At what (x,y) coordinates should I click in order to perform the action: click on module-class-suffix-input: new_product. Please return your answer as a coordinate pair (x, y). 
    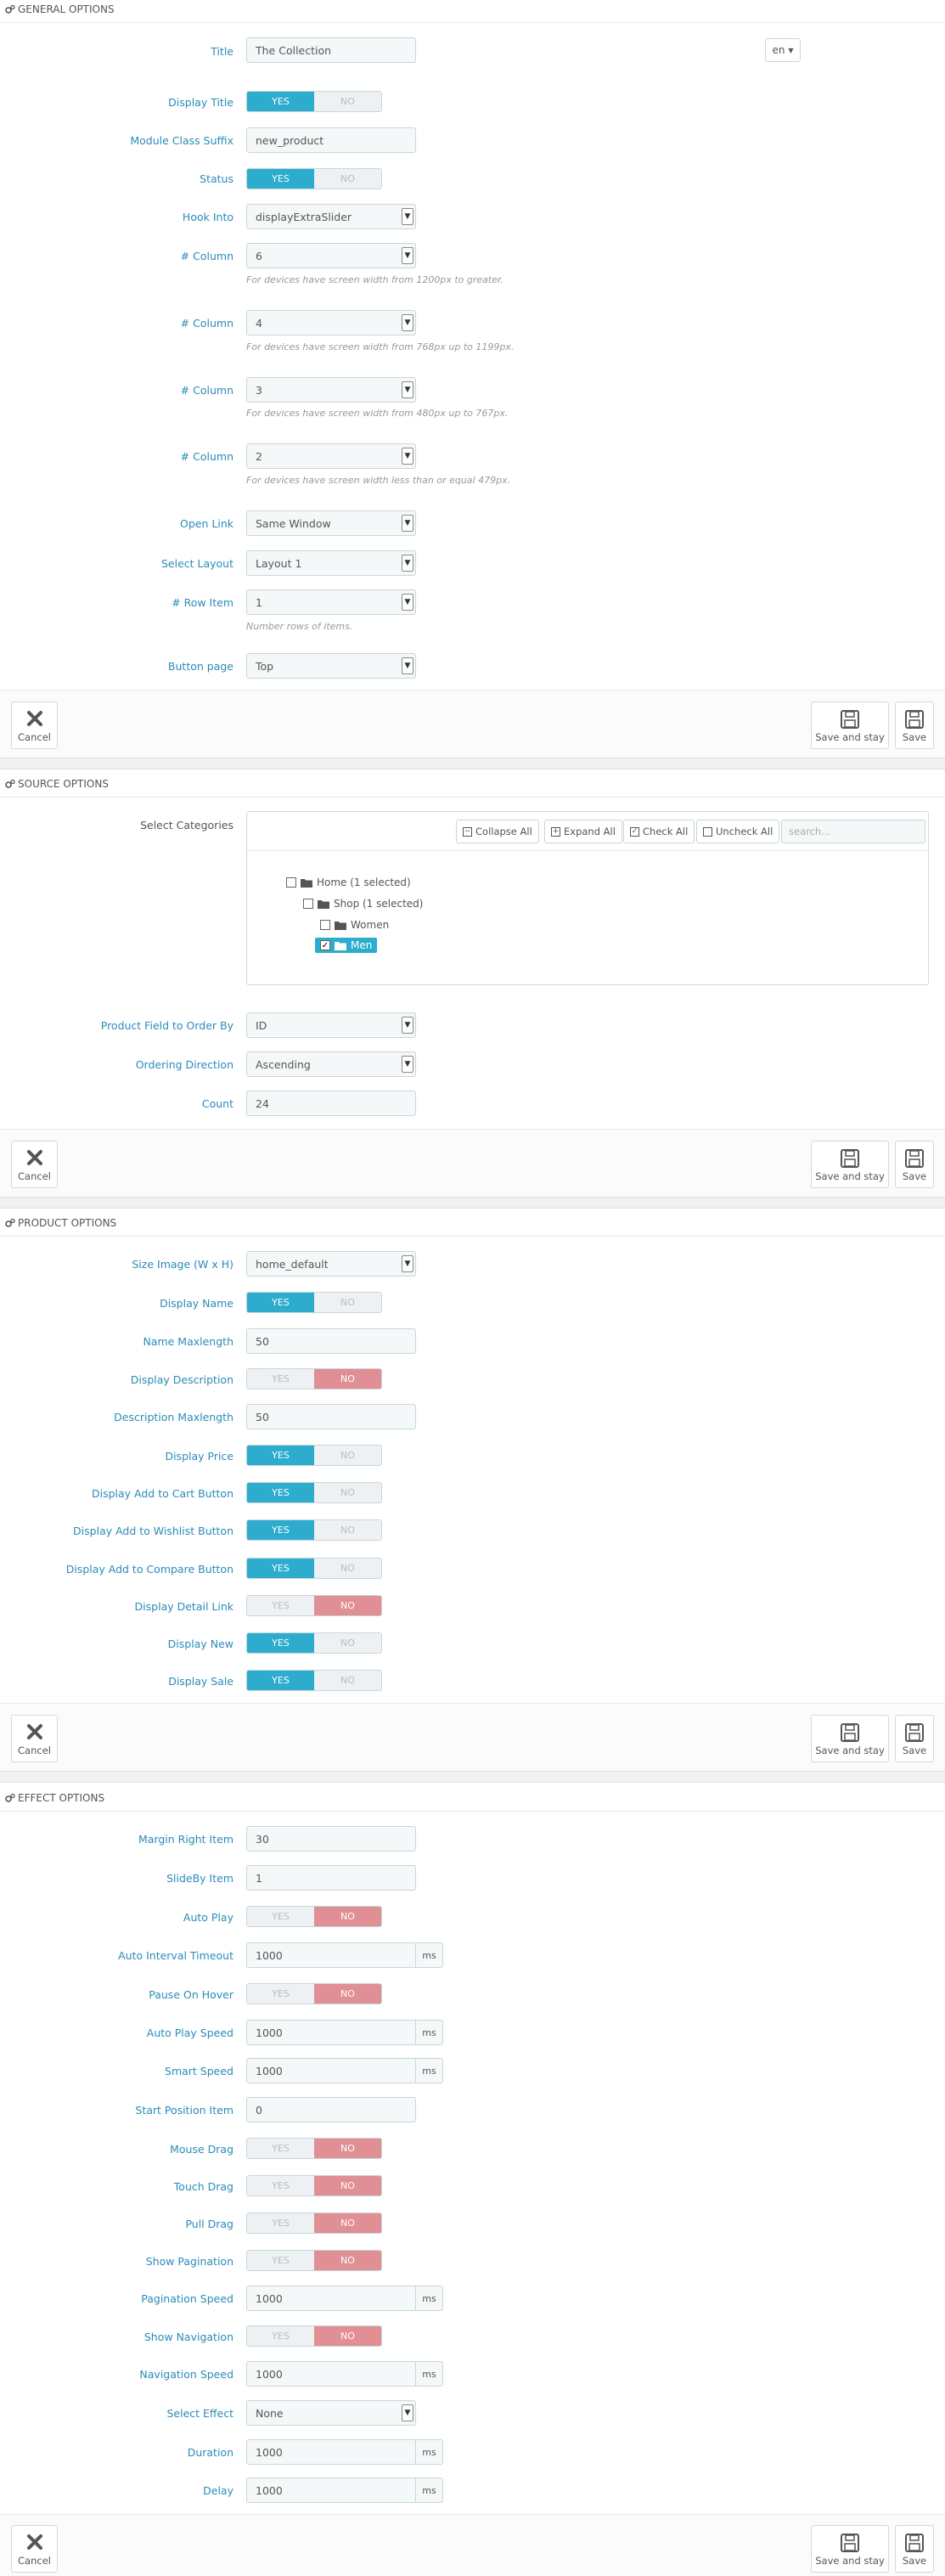
    Looking at the image, I should click on (331, 140).